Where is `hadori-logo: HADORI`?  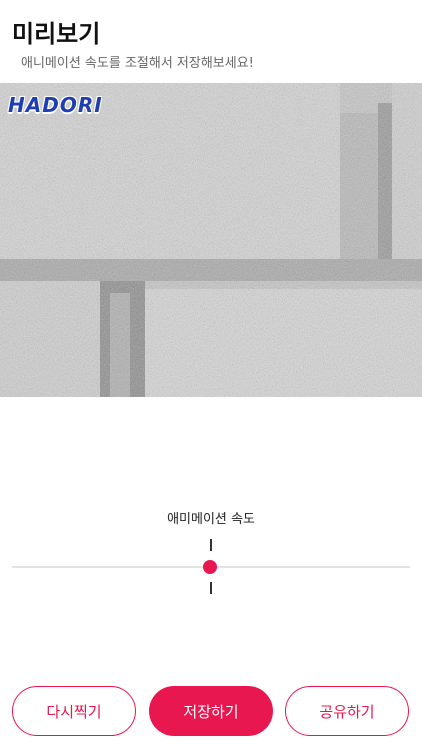
hadori-logo: HADORI is located at coordinates (55, 105).